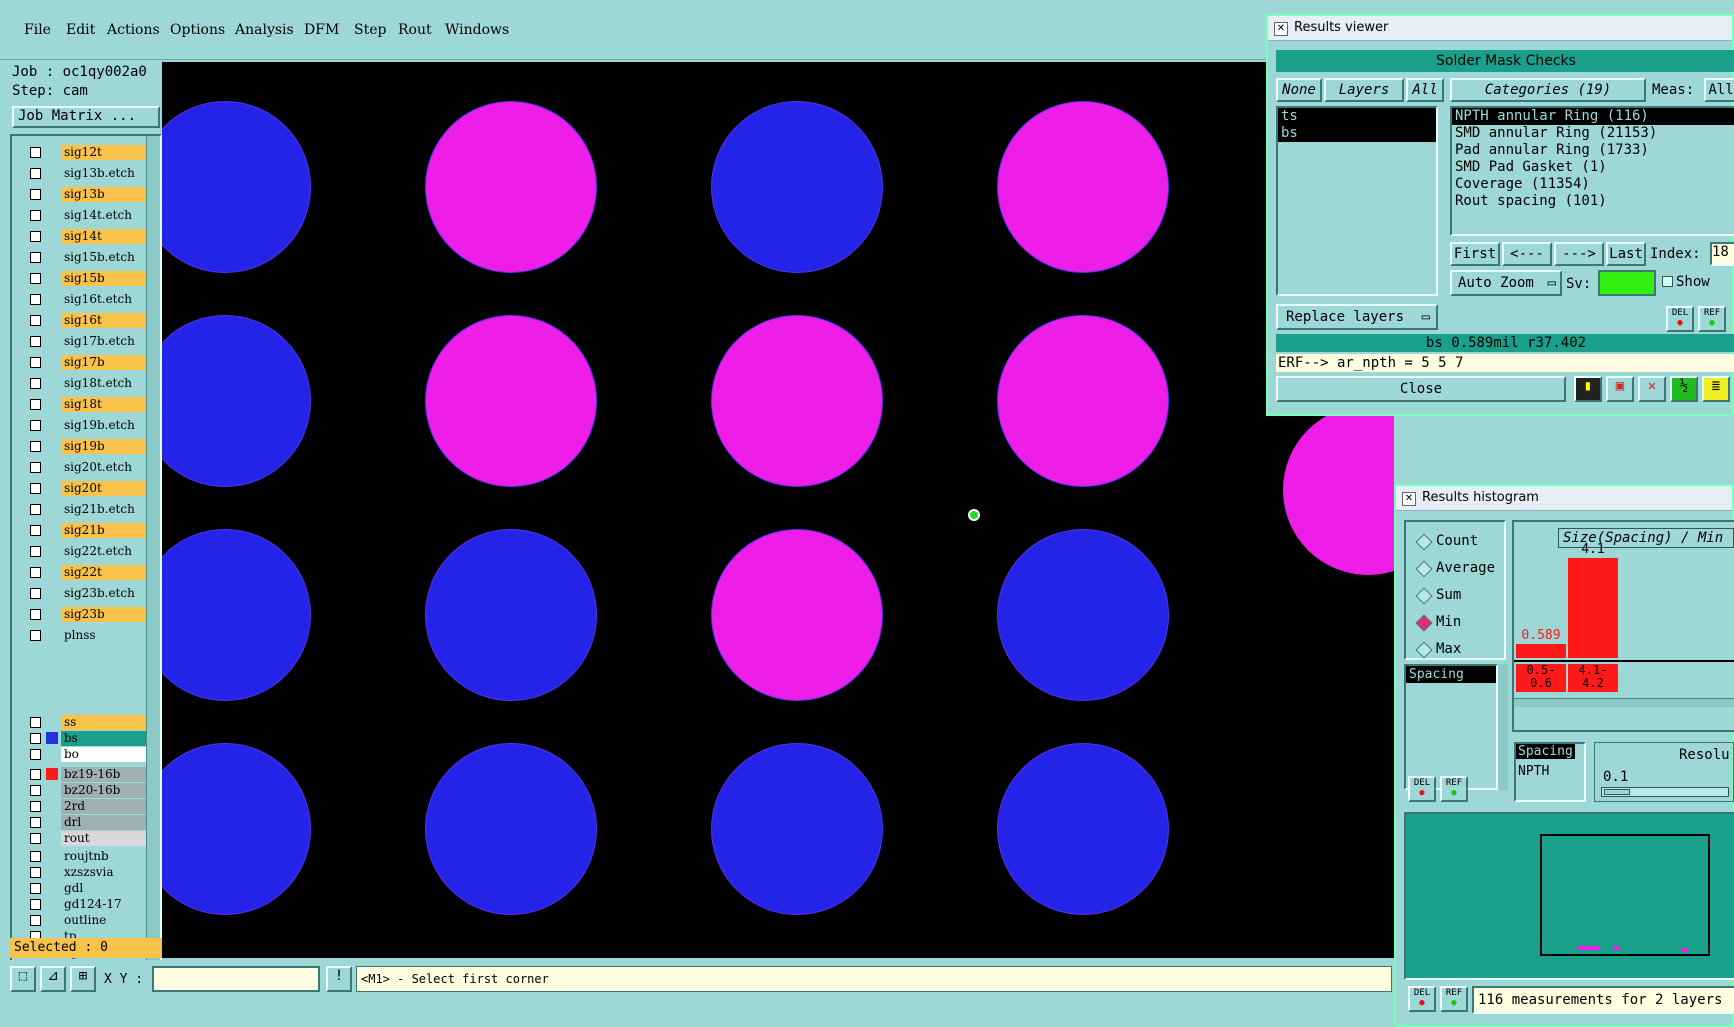 Image resolution: width=1734 pixels, height=1027 pixels. I want to click on mask-layer-row: ss, so click(91, 722).